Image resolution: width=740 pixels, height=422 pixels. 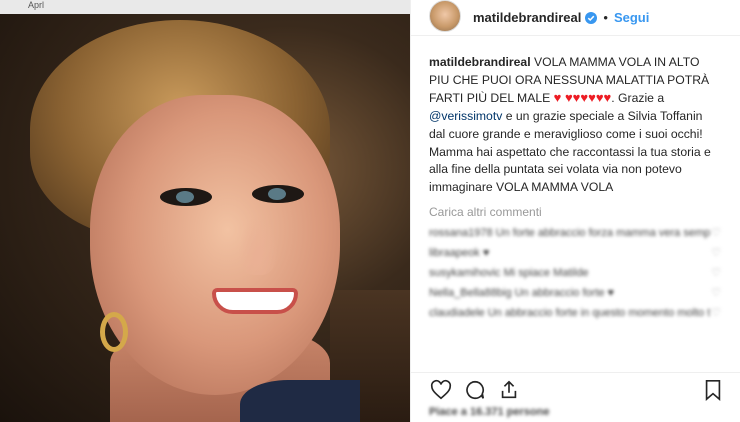 What do you see at coordinates (591, 17) in the screenshot?
I see `verified-badge-icon` at bounding box center [591, 17].